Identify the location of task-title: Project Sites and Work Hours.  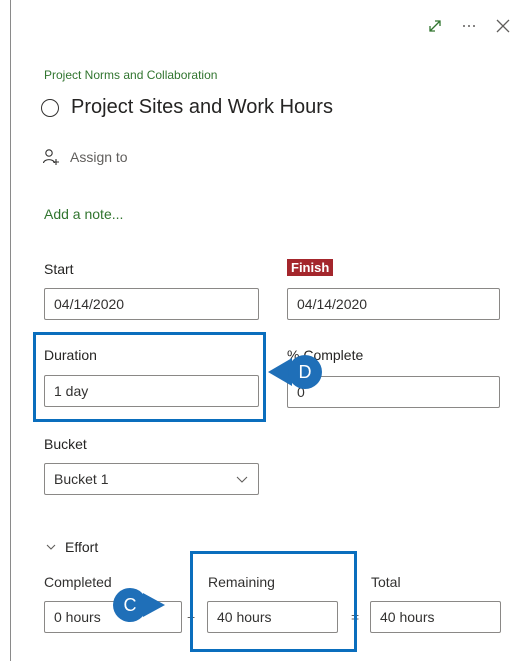
(202, 107).